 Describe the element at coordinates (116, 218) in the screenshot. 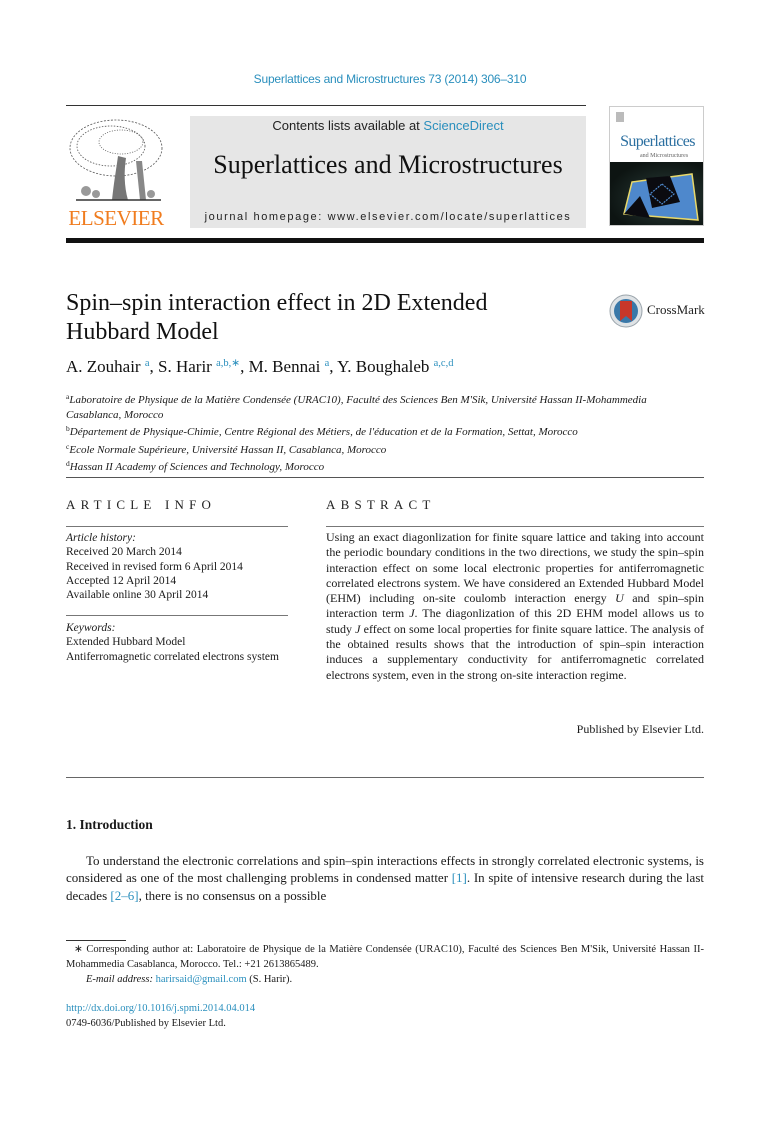

I see `elsevier-wordmark: ELSEVIER` at that location.